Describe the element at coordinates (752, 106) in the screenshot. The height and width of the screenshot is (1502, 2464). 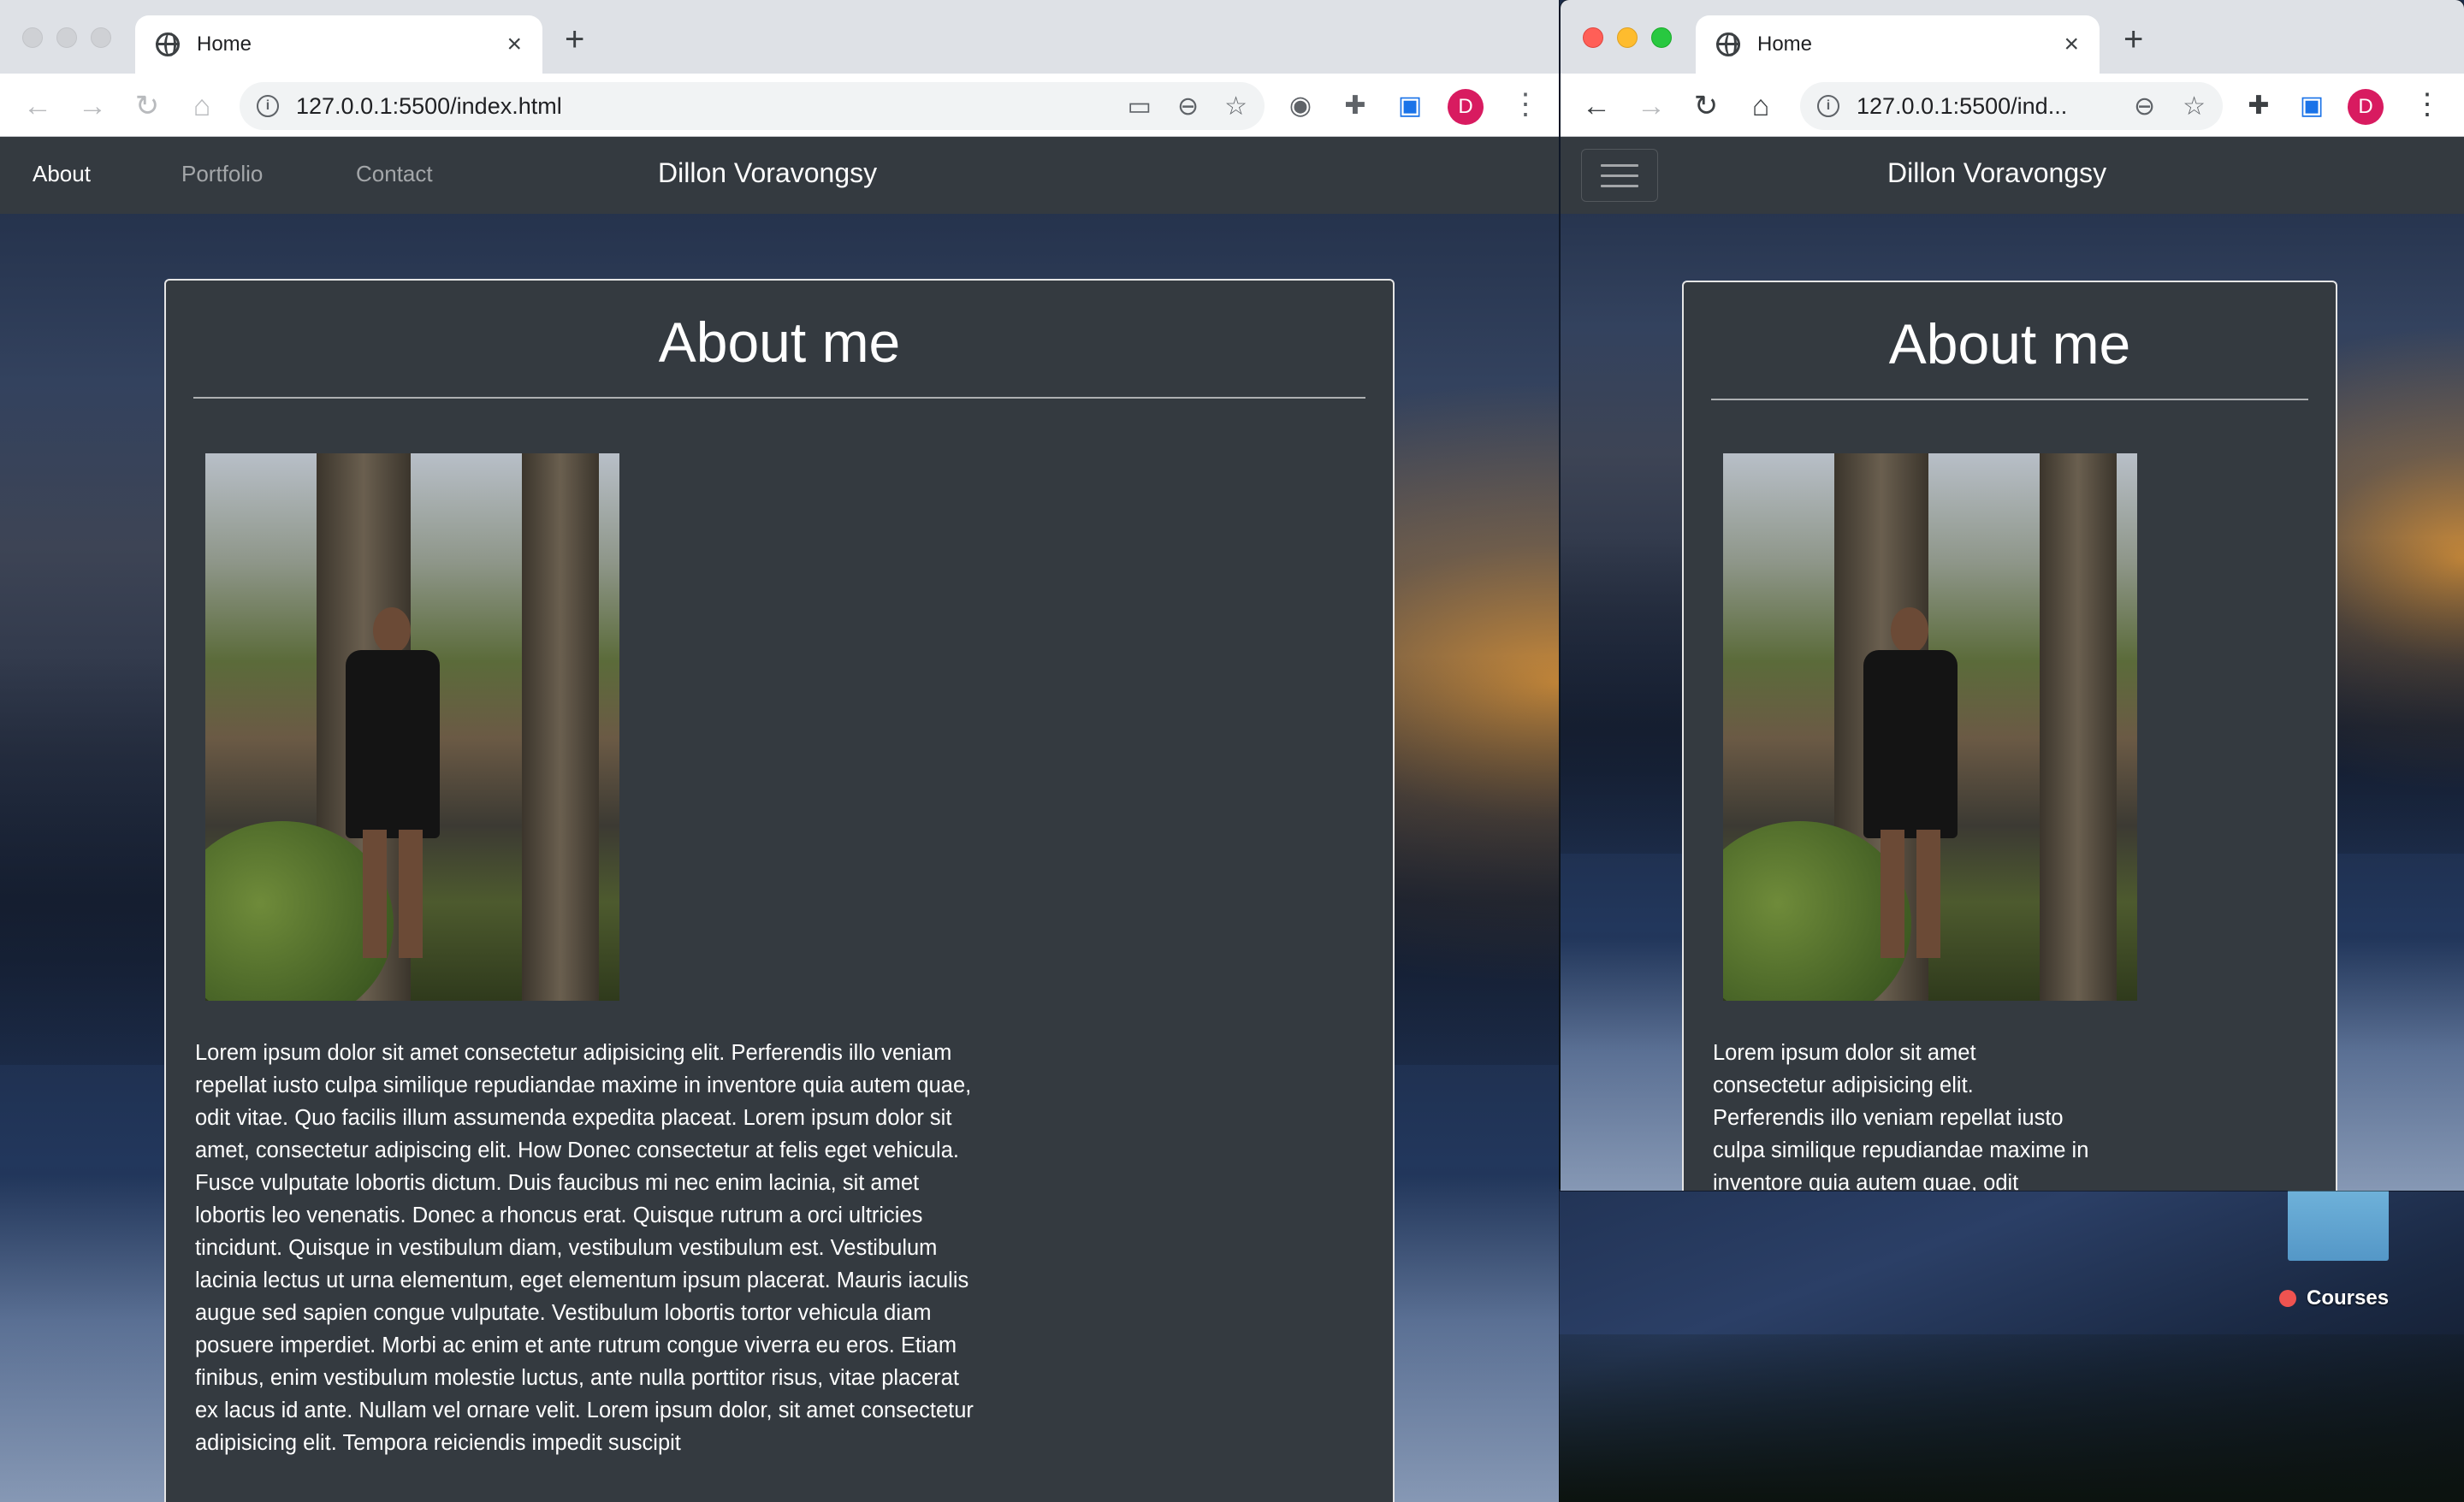
I see `address-bar: i 127.0.0.1:5500/index.html ▭ ⊖ ☆` at that location.